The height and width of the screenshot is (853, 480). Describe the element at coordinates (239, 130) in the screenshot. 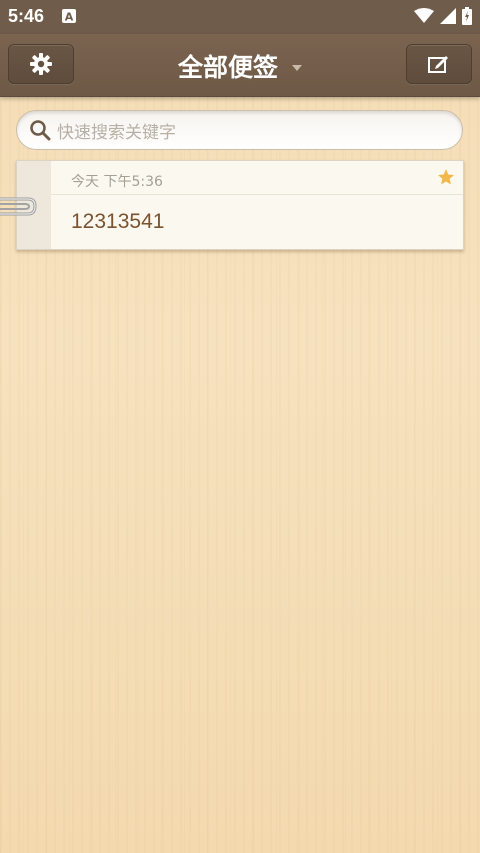

I see `search-input: 快速搜索关键字` at that location.